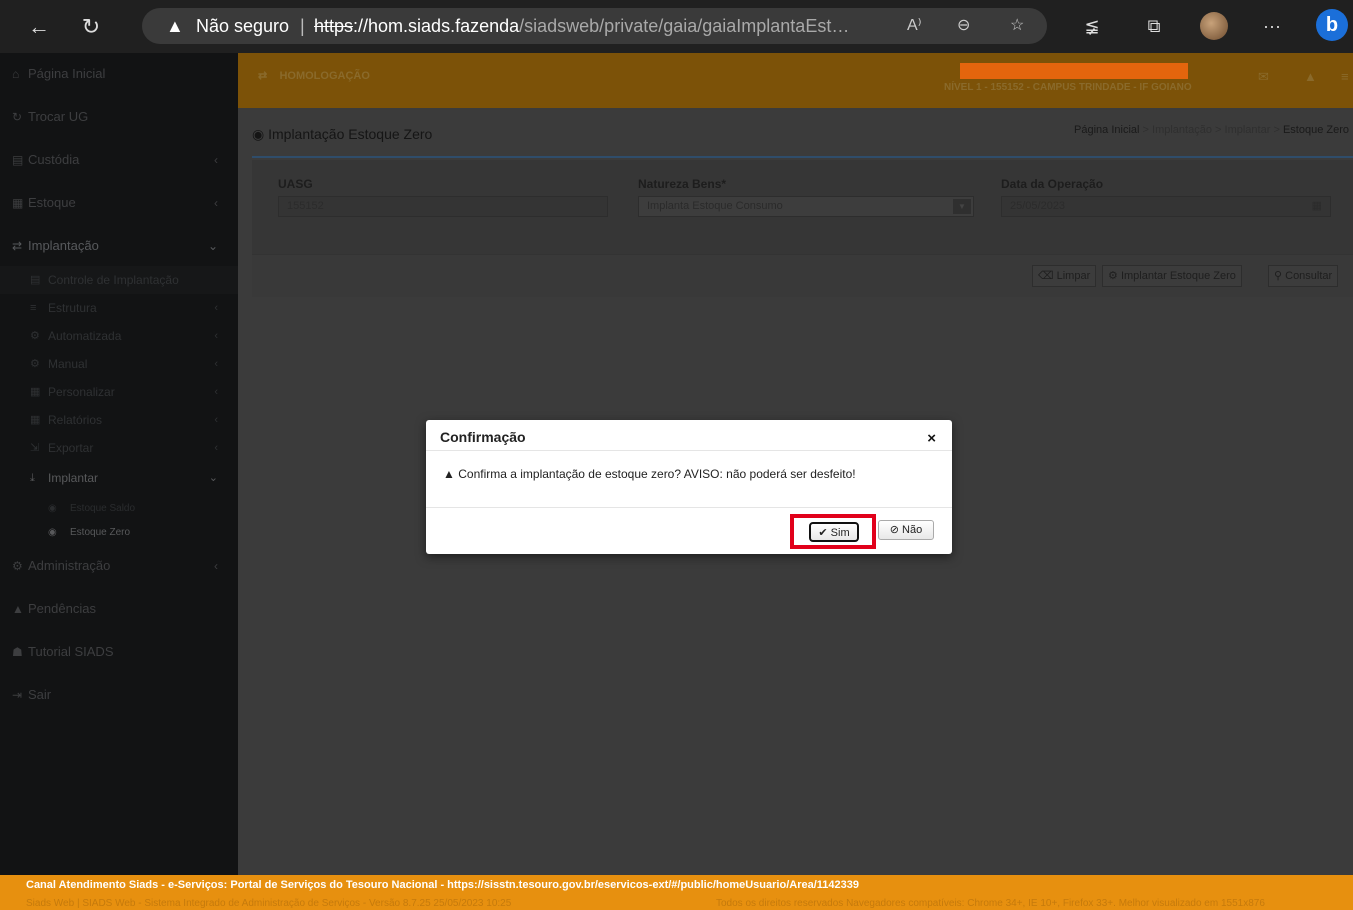 The height and width of the screenshot is (910, 1353). Describe the element at coordinates (72, 308) in the screenshot. I see `sidebar-sub-label: Estrutura` at that location.